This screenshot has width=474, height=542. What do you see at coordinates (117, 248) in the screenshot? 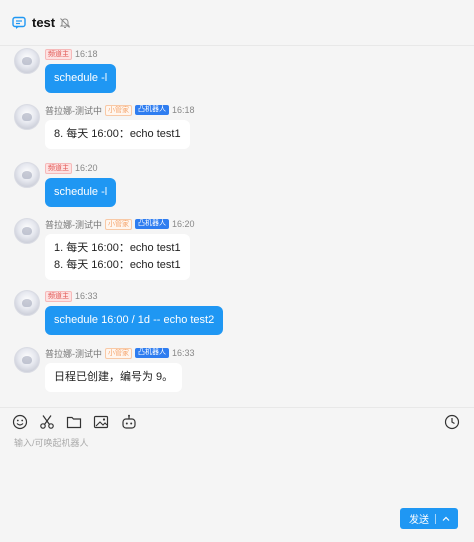
I see `message-line: 1. 每天 16:00：echo test1` at bounding box center [117, 248].